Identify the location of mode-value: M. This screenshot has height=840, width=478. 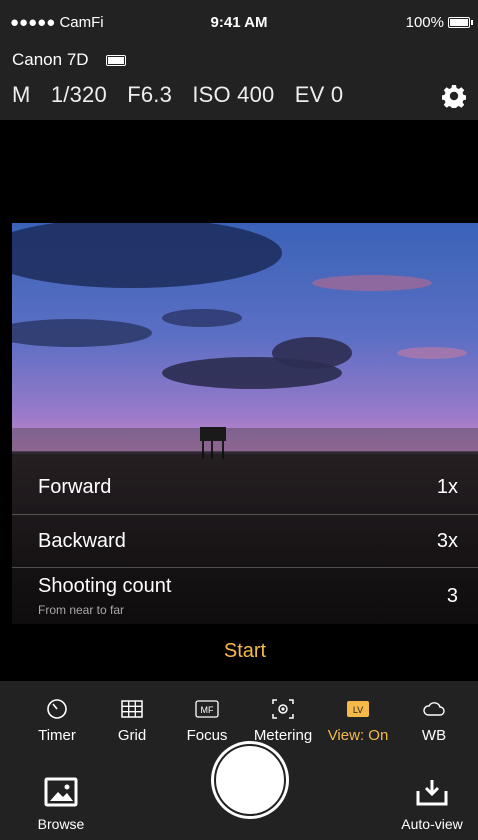
(21, 94).